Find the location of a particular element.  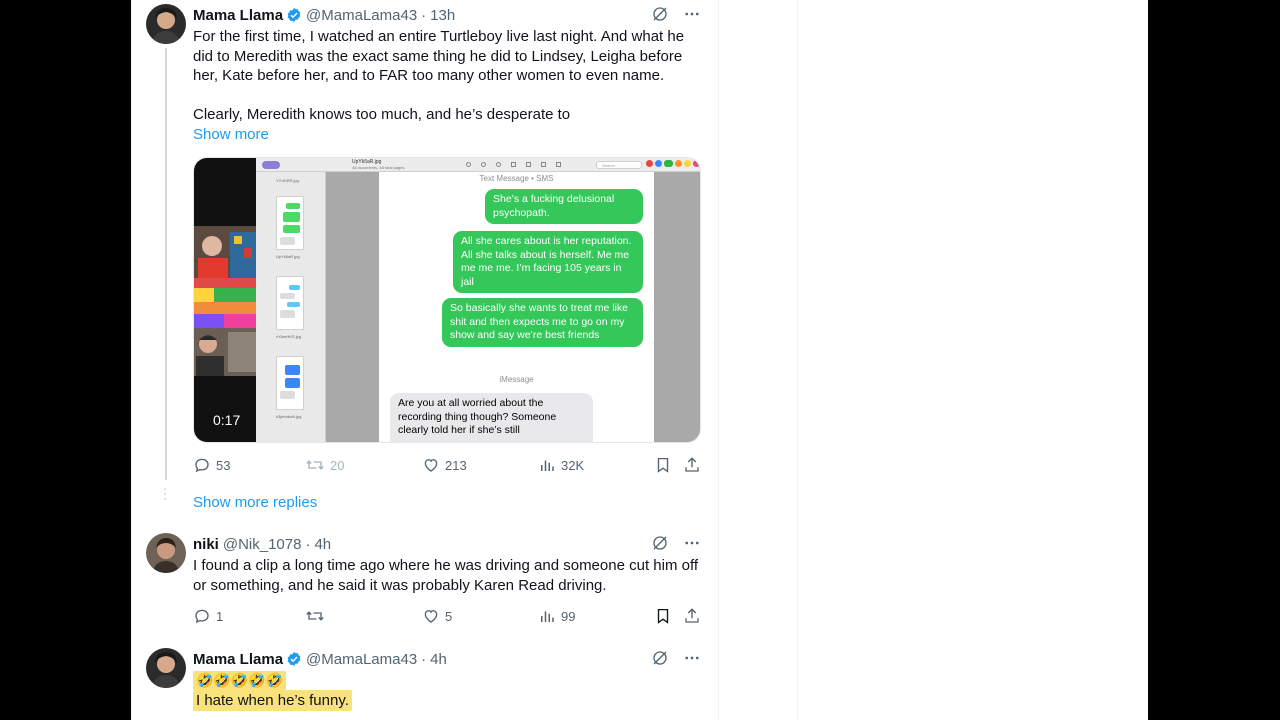

tweet-header: Mama Llama @MamaLama43 · 13h is located at coordinates (447, 15).